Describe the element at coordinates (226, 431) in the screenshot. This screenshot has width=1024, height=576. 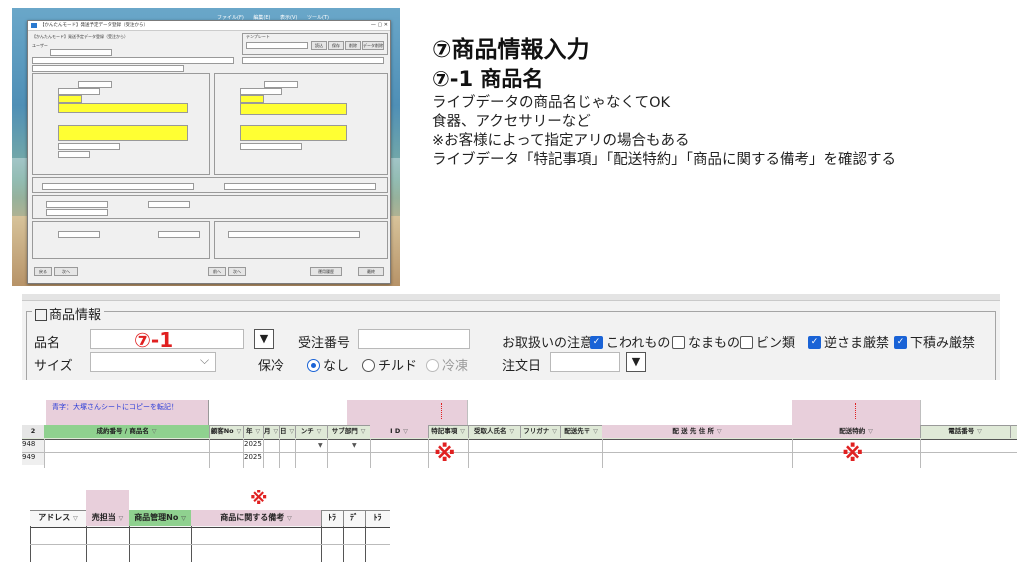
I see `col-customer-no: 顧客No ▽` at that location.